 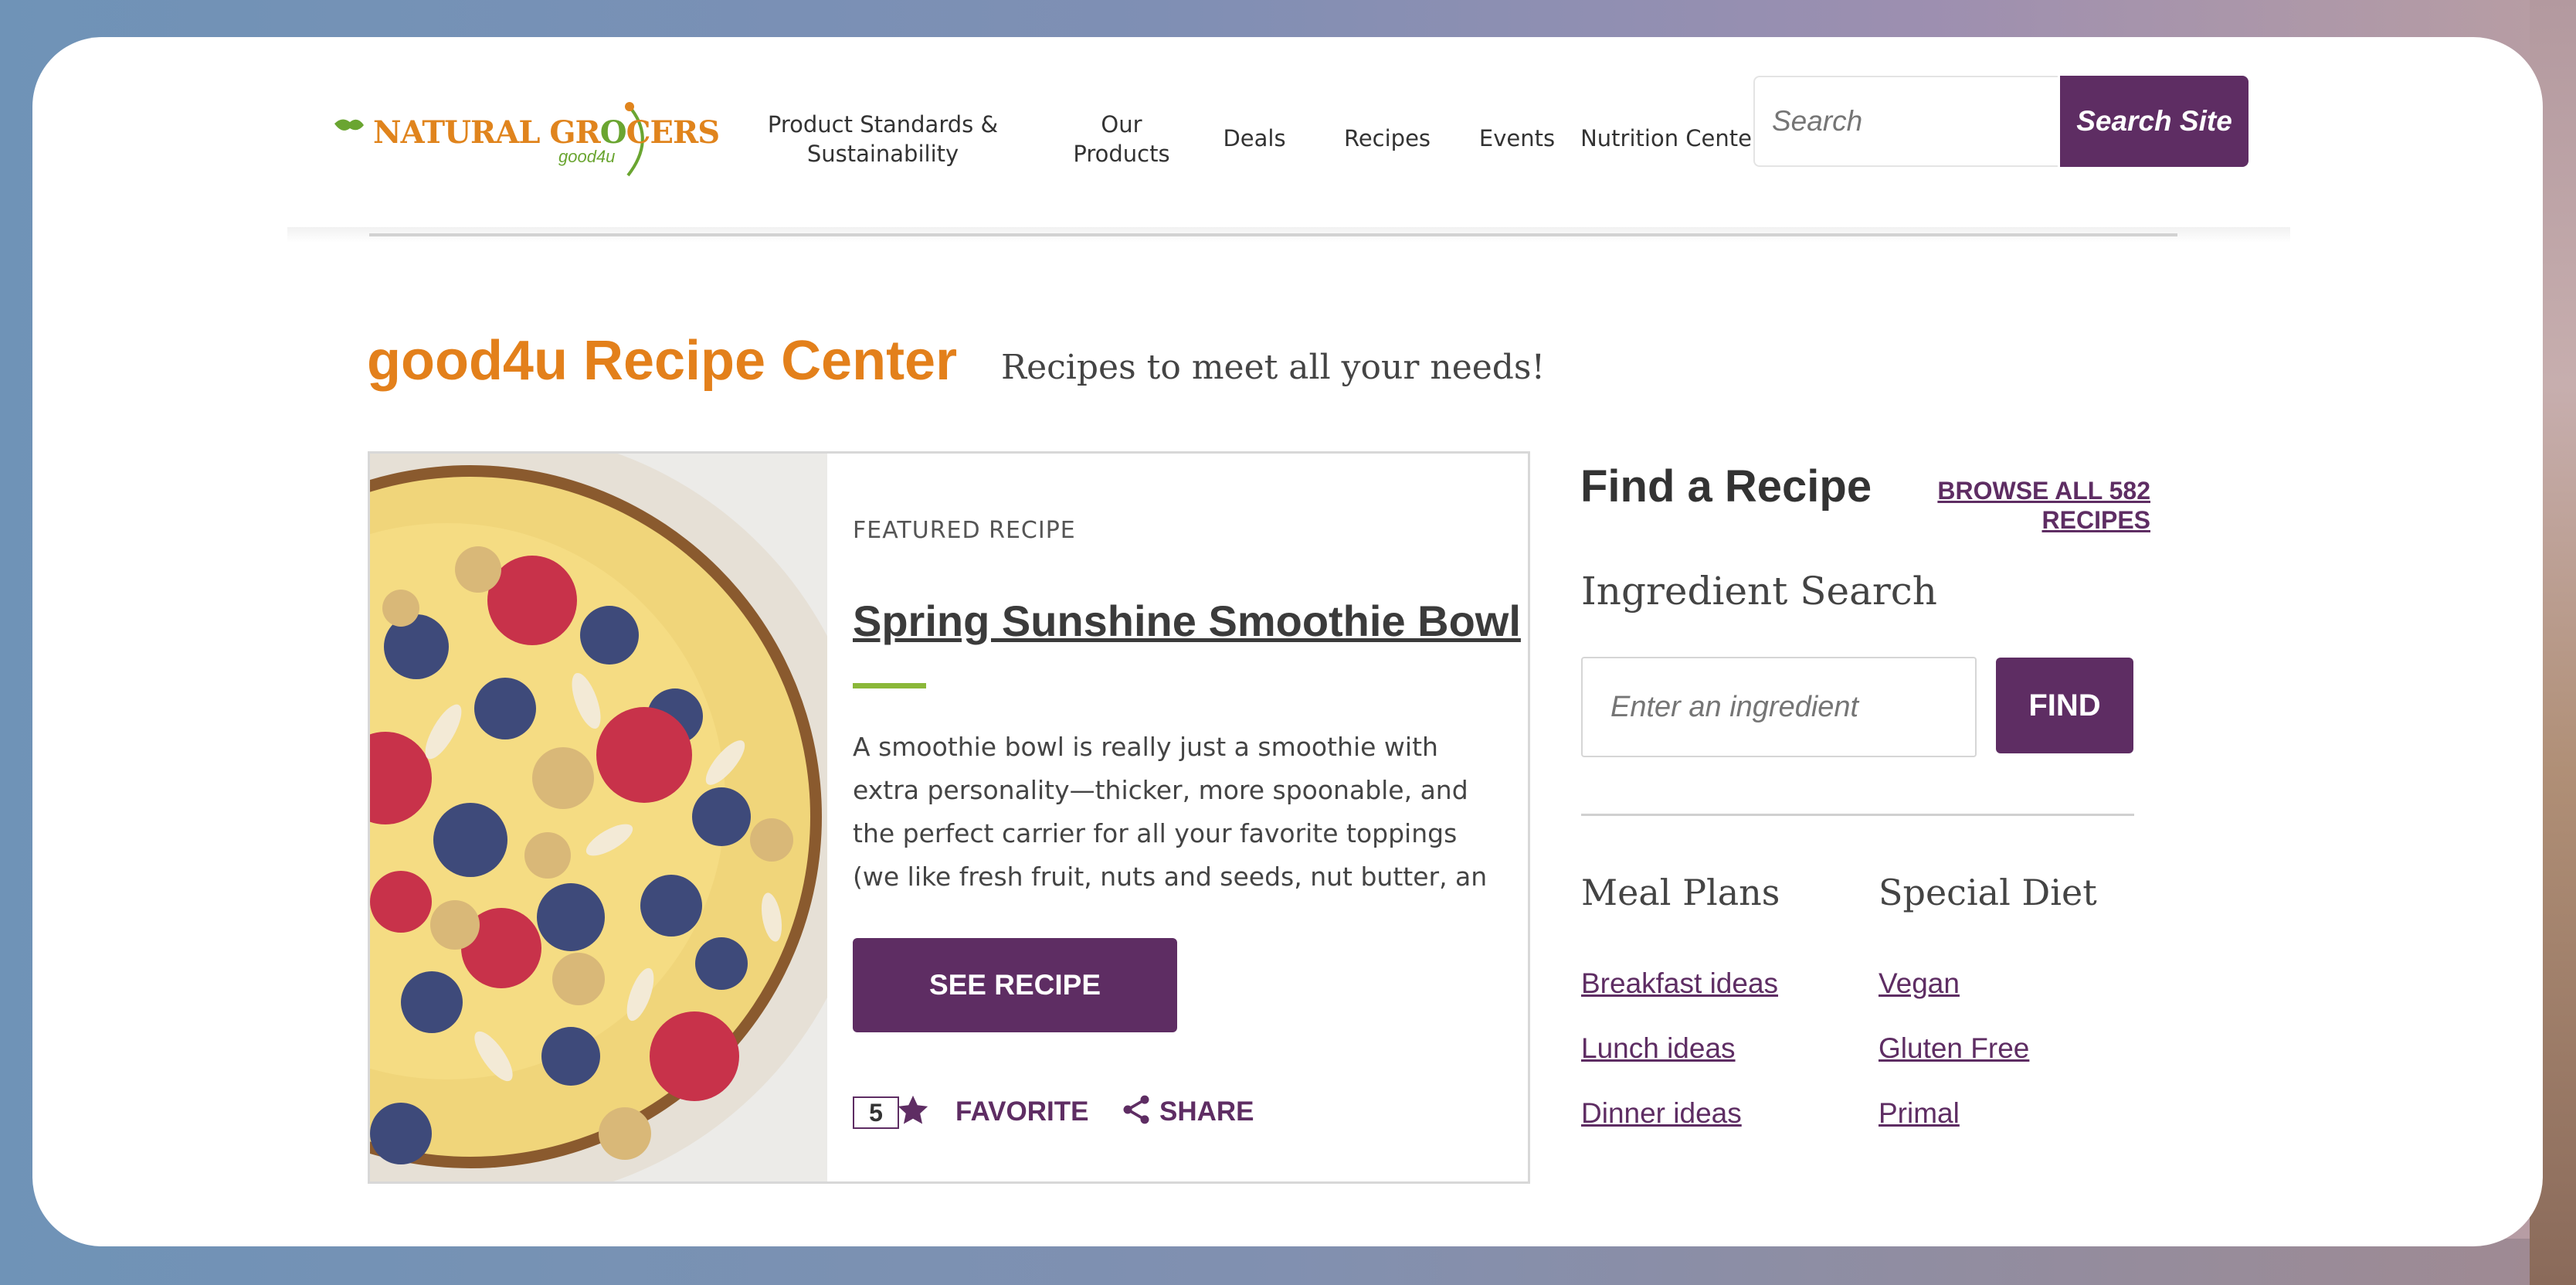 What do you see at coordinates (1136, 1110) in the screenshot?
I see `share-icon` at bounding box center [1136, 1110].